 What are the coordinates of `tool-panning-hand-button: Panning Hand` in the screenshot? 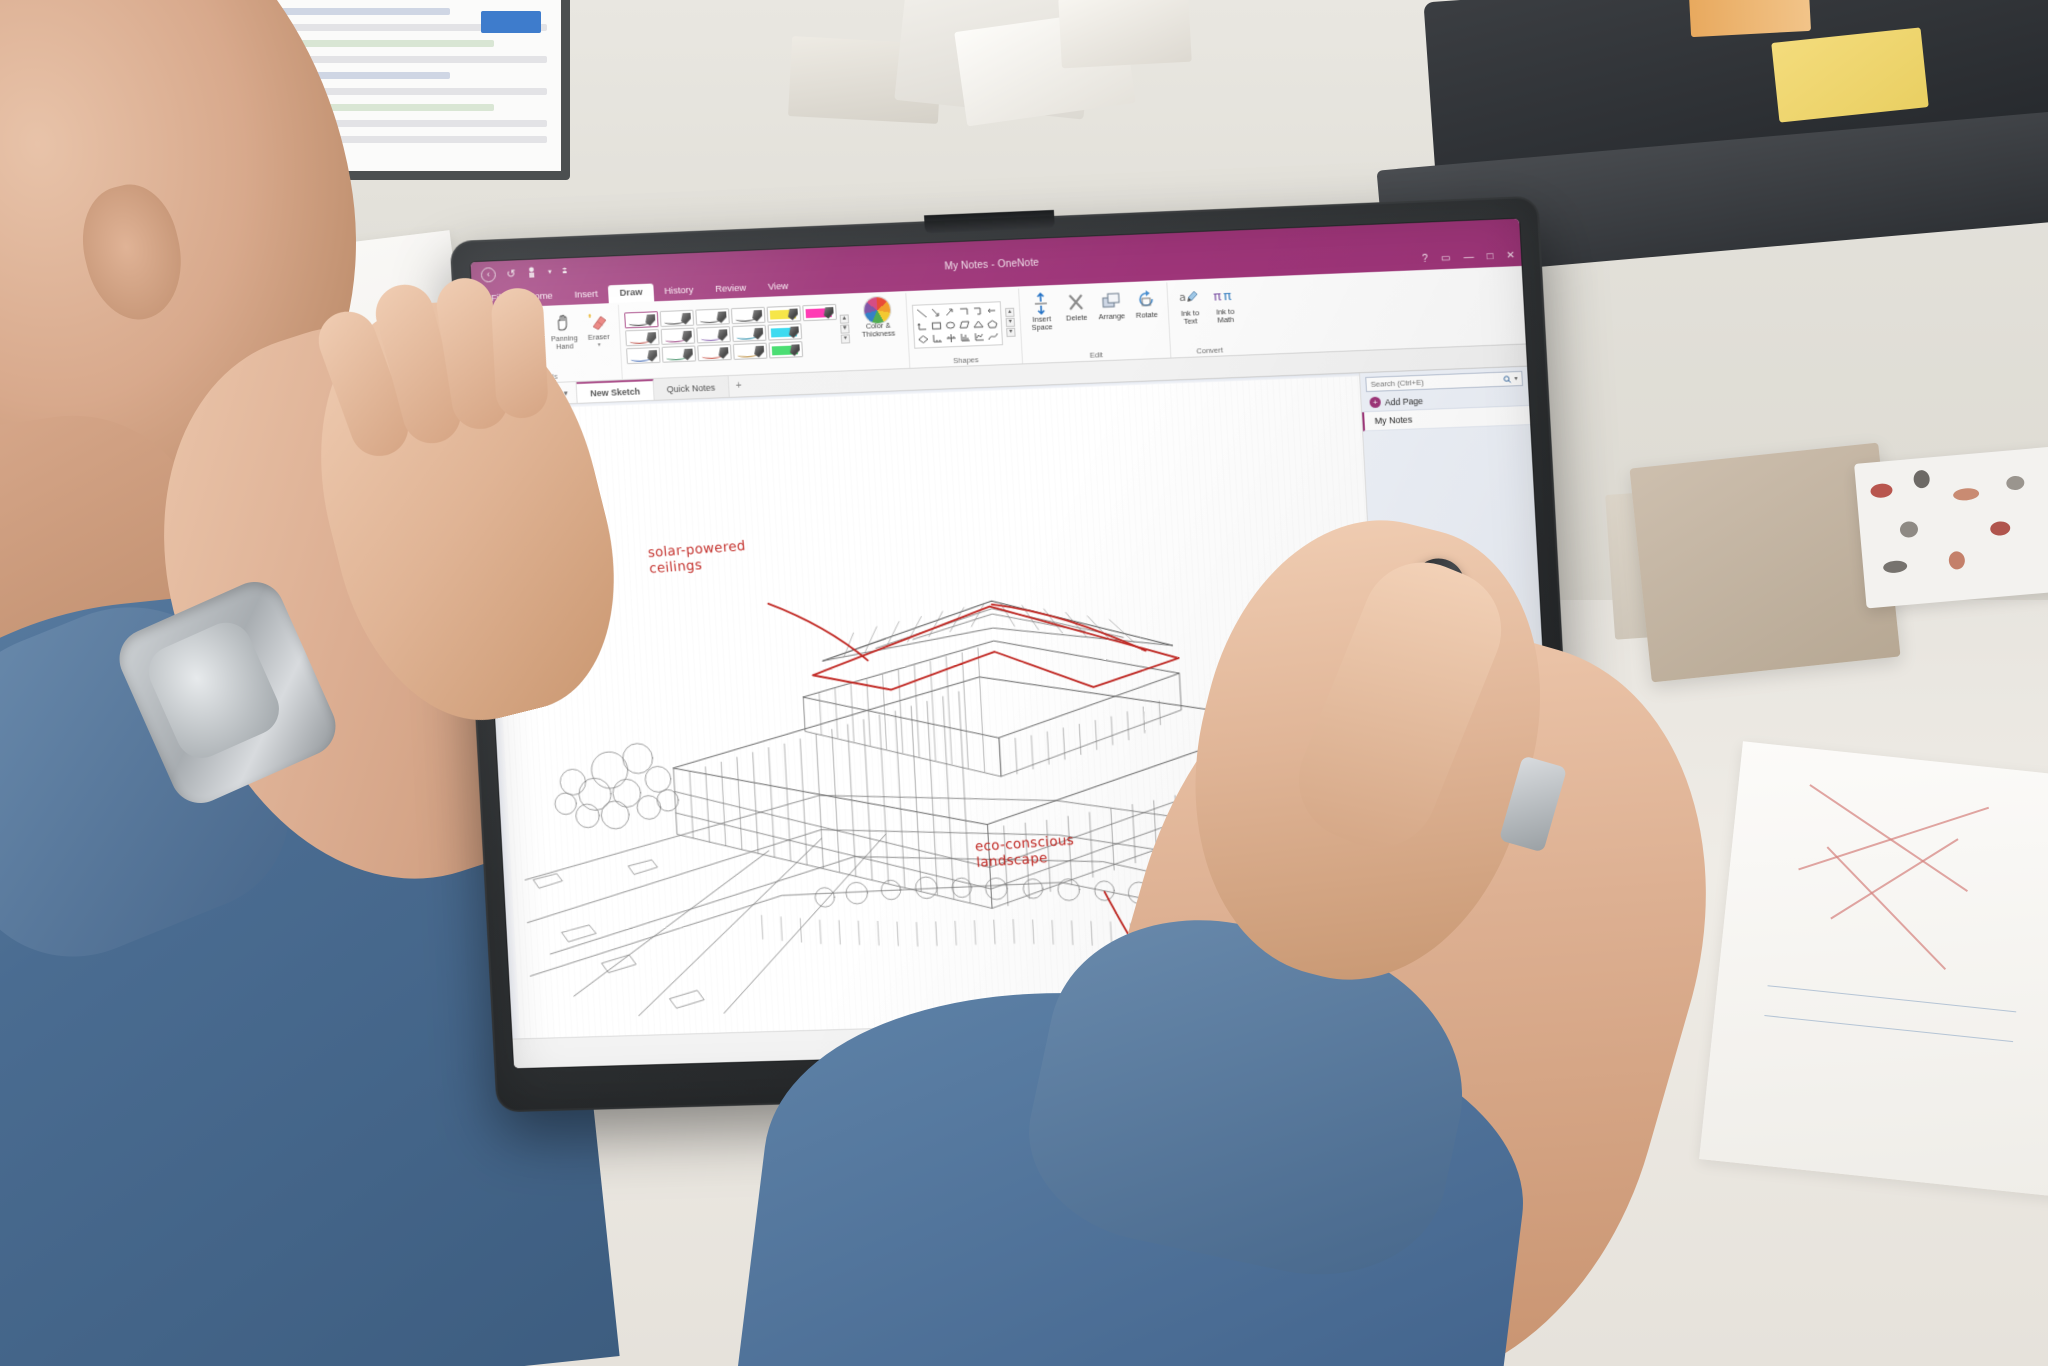 It's located at (564, 330).